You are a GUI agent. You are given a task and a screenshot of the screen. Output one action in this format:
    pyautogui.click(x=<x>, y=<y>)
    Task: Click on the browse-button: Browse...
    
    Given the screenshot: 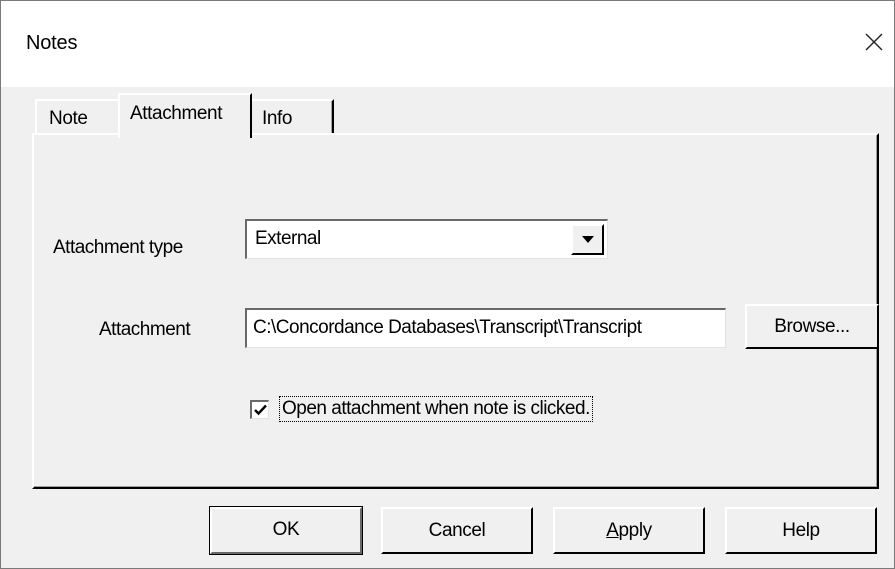 What is the action you would take?
    pyautogui.click(x=812, y=326)
    